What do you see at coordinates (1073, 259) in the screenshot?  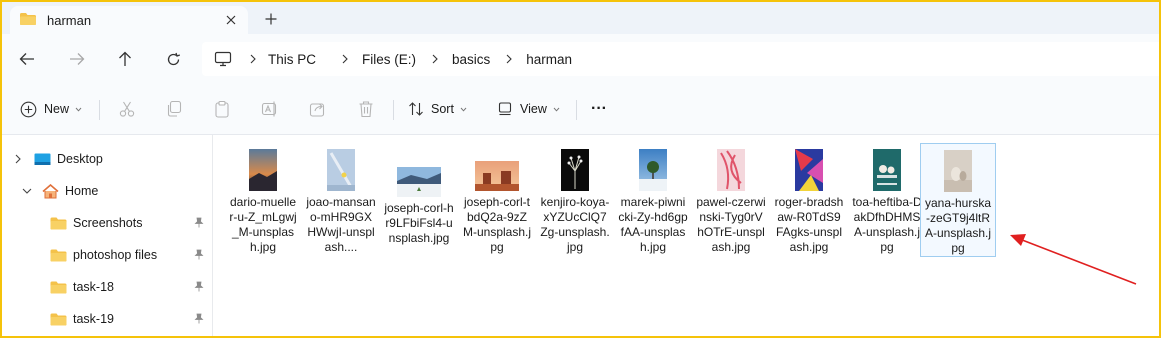 I see `annotation-arrow` at bounding box center [1073, 259].